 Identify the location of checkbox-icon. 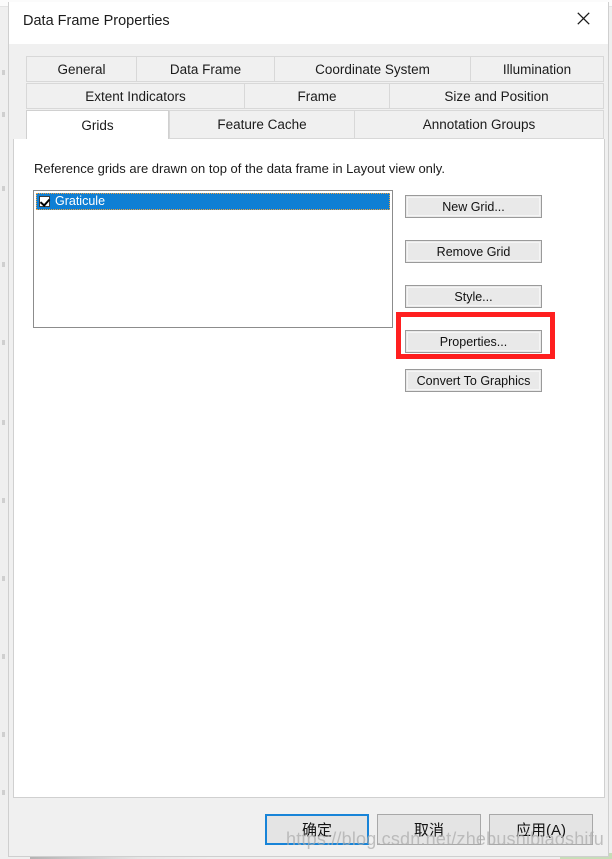
(44, 201).